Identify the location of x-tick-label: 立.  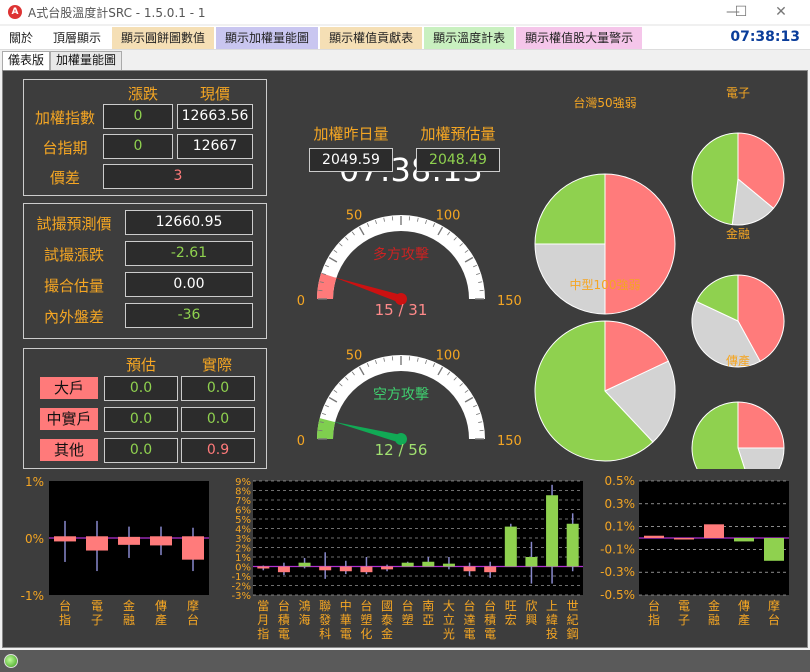
(449, 619).